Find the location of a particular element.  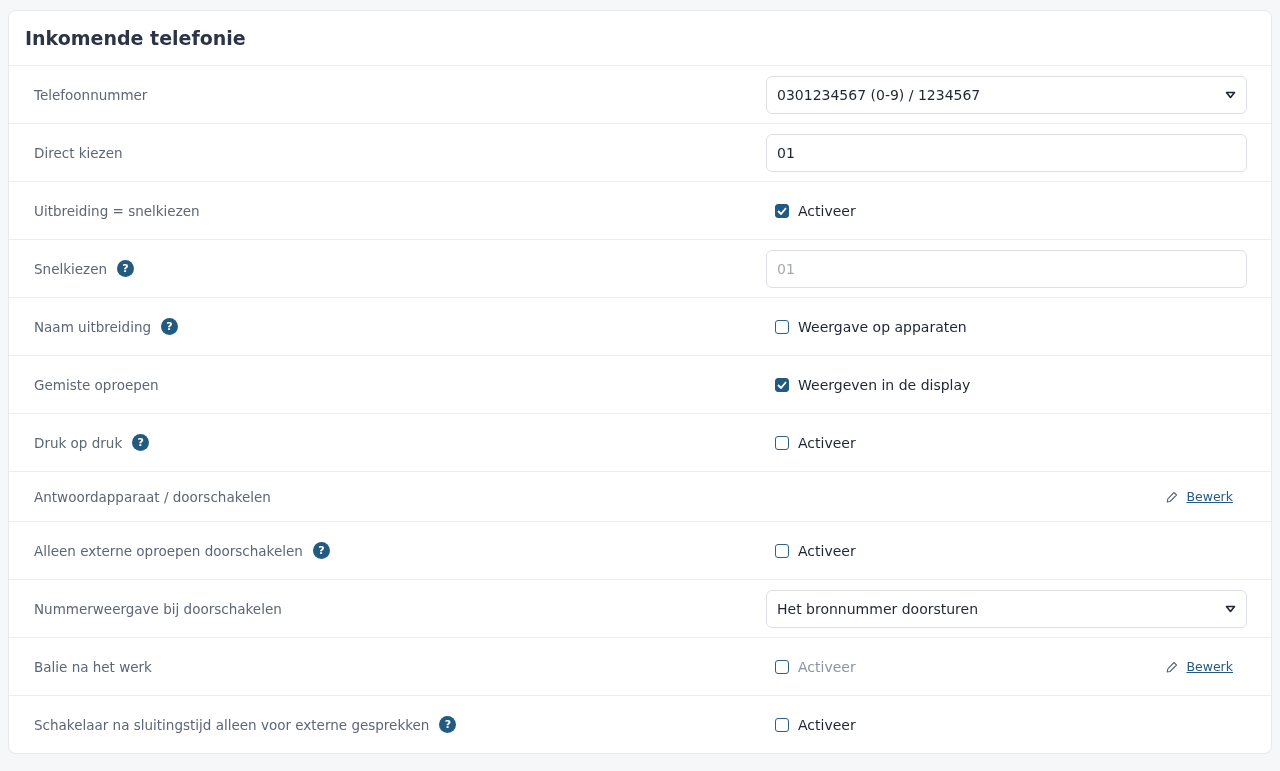

setting-label: Antwoordapparaat / doorschakelen is located at coordinates (152, 496).